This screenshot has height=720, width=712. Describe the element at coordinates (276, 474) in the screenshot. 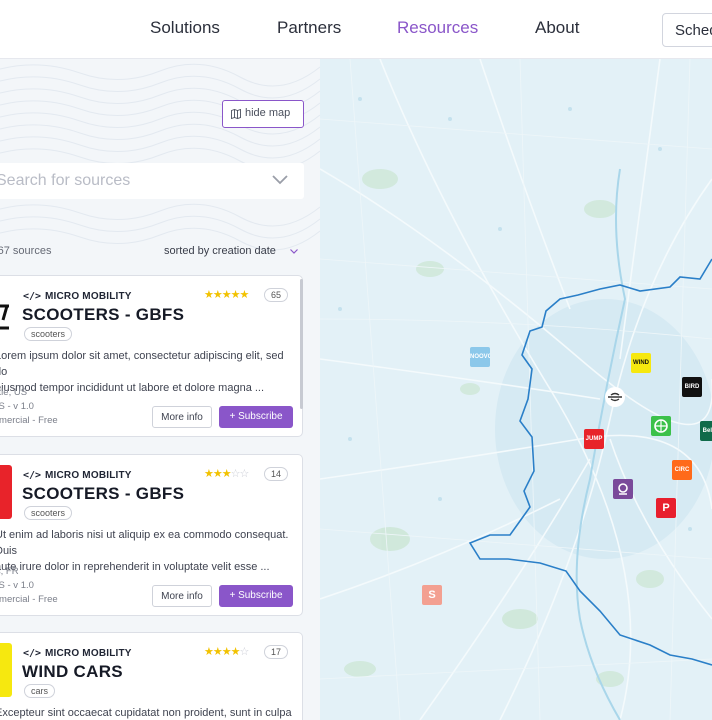

I see `rating-count: 14` at that location.